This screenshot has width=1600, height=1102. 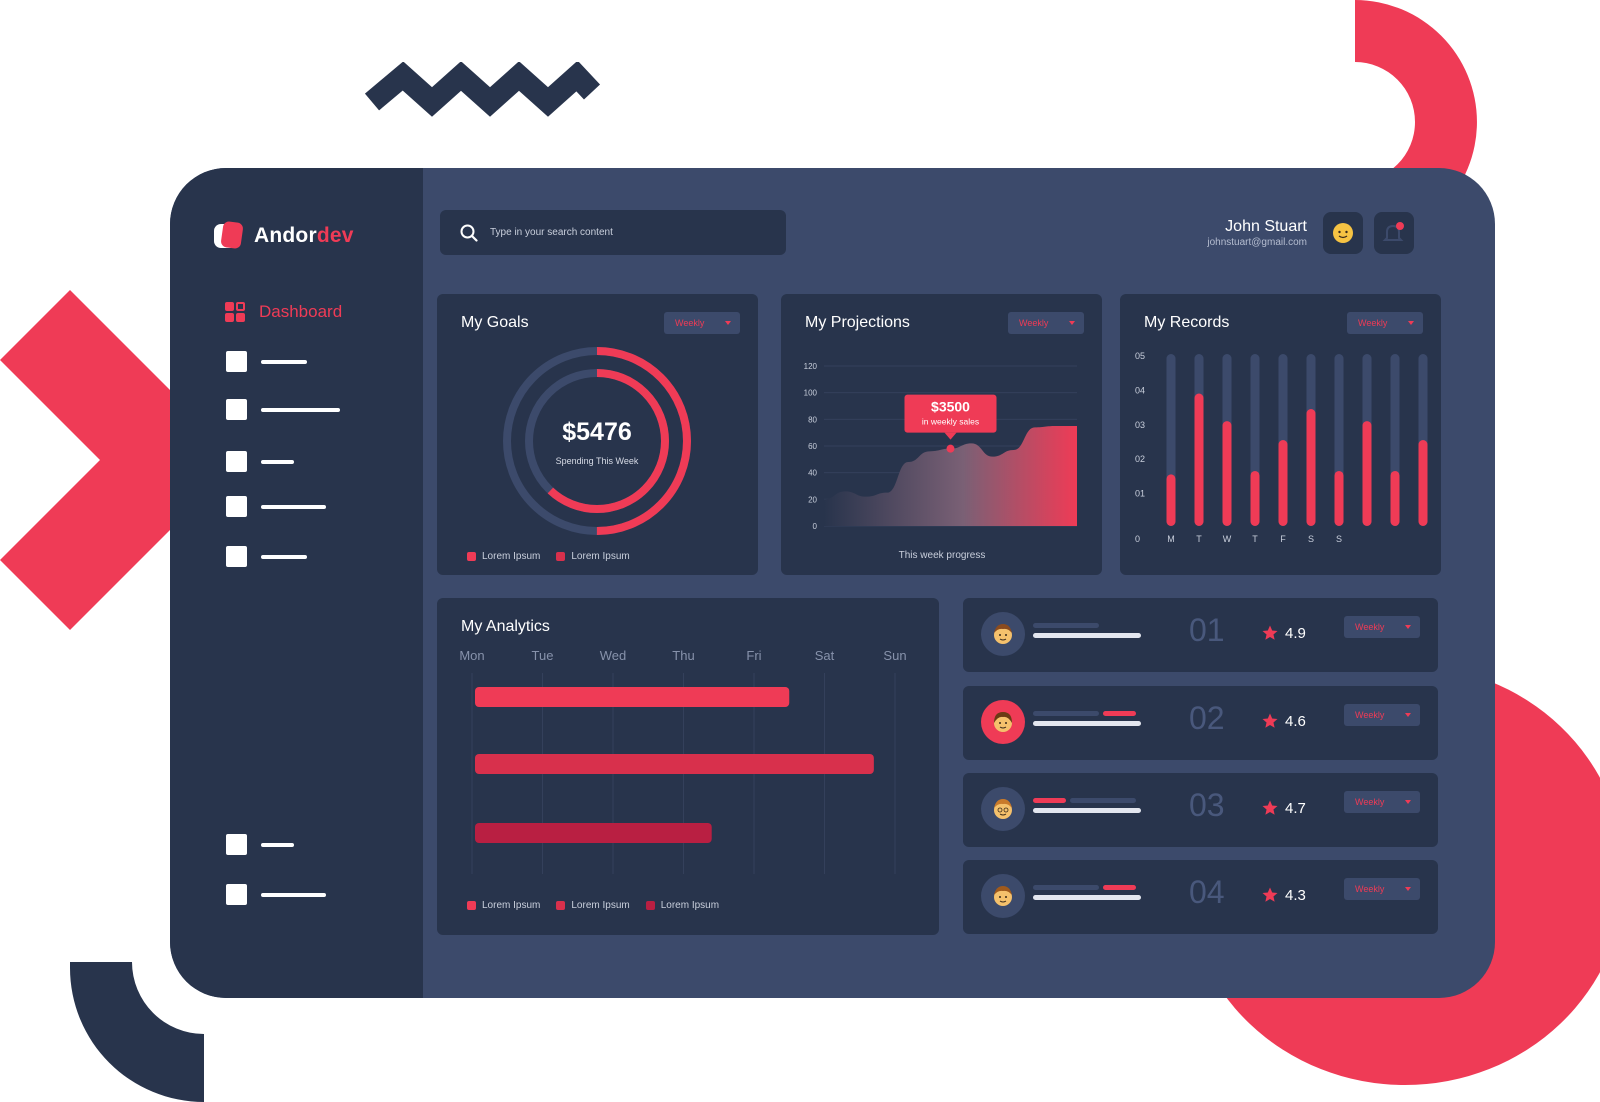 What do you see at coordinates (1295, 808) in the screenshot?
I see `rating-value: 4.7` at bounding box center [1295, 808].